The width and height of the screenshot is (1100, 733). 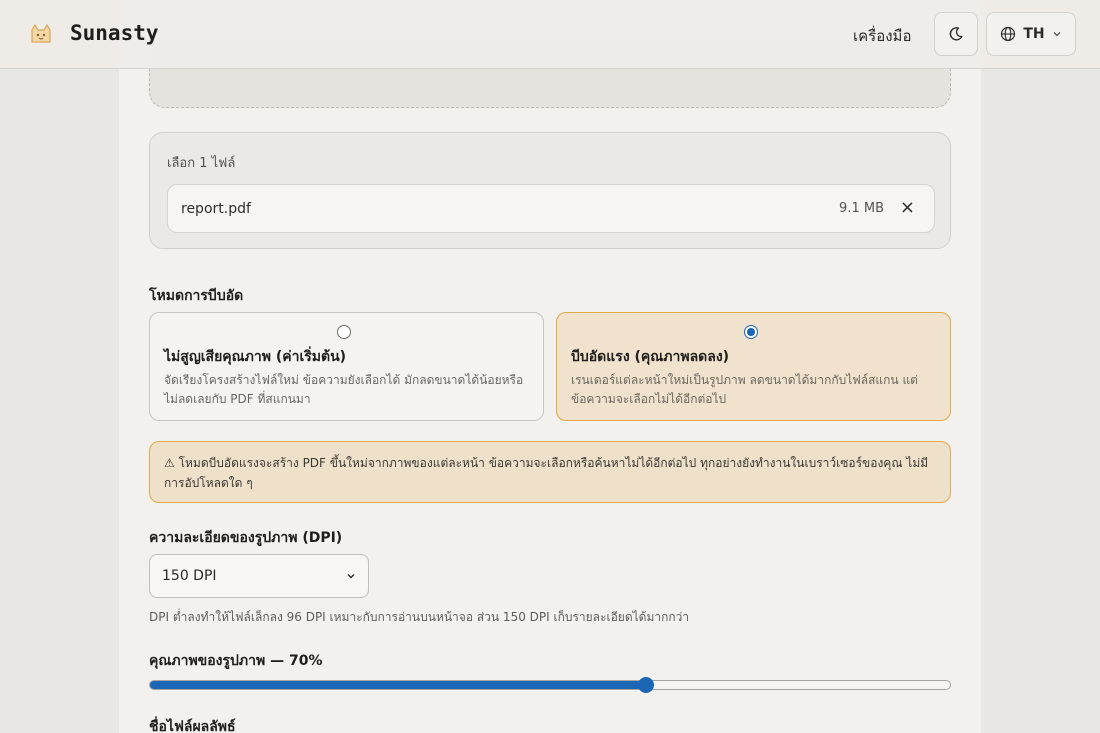 I want to click on radio-lossless, so click(x=344, y=332).